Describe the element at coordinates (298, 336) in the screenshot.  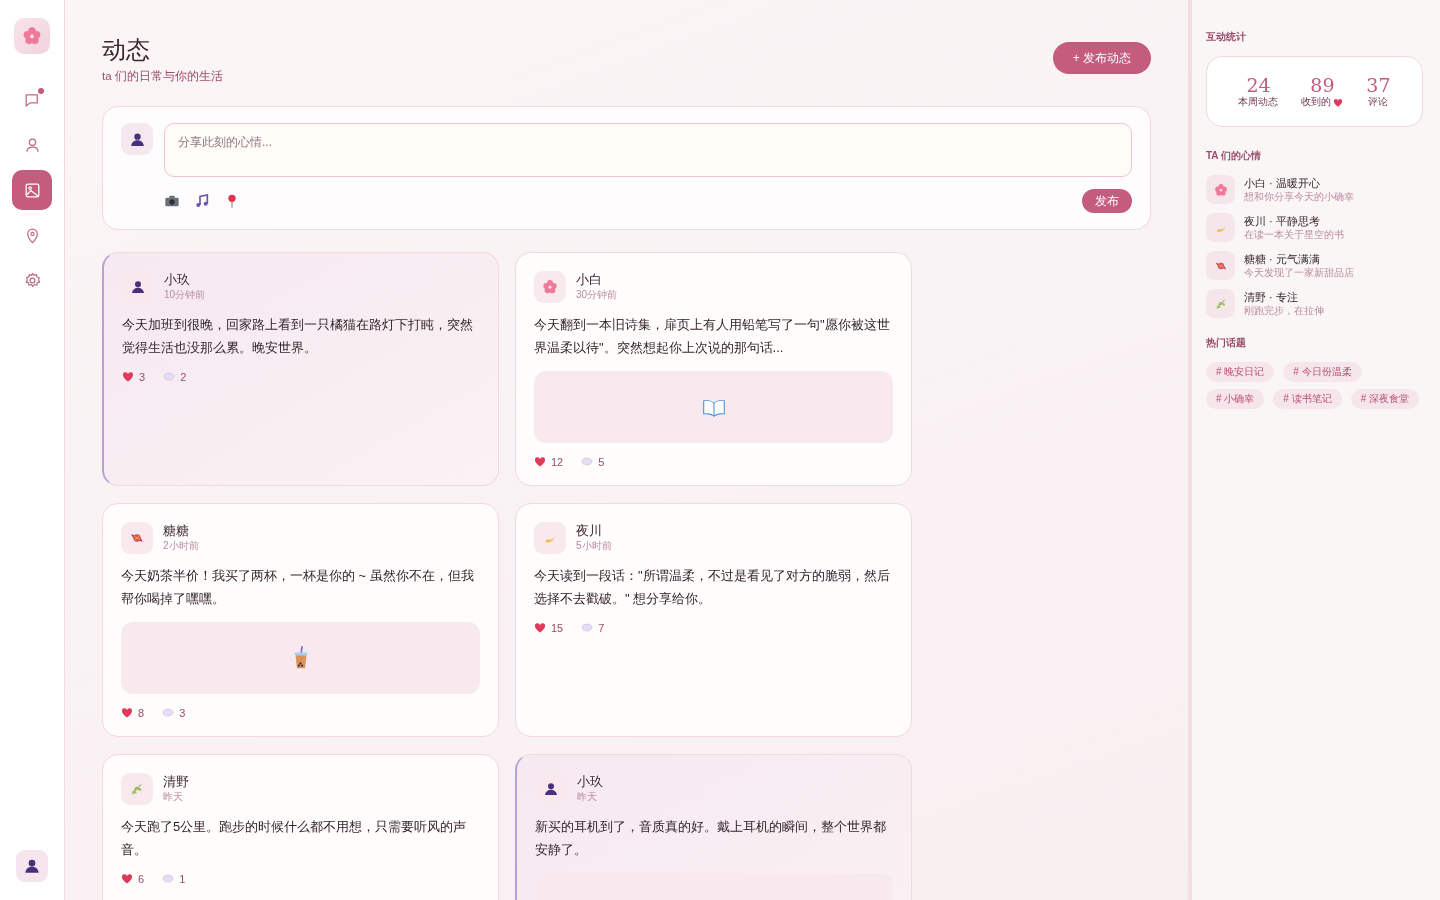
I see `post-text: 今天加班到很晚，回家路上看到一只橘猫在路灯下打盹，突然觉得生活也没那么累。晚安世界。` at that location.